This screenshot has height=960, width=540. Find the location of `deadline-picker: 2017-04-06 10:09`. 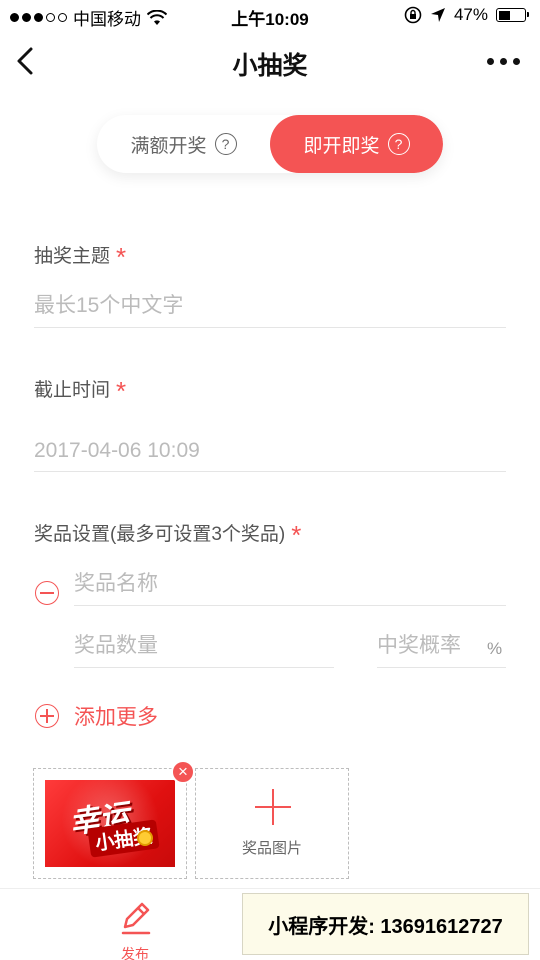

deadline-picker: 2017-04-06 10:09 is located at coordinates (270, 452).